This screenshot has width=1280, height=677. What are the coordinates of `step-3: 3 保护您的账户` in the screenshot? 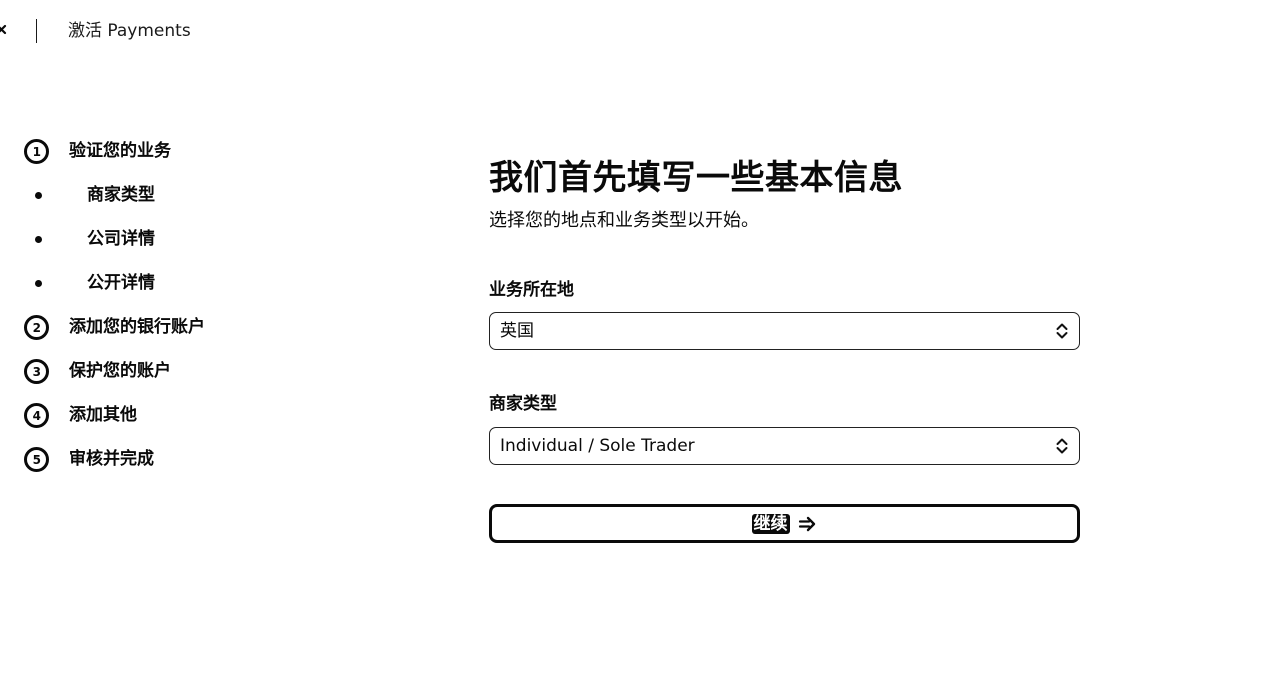 It's located at (150, 371).